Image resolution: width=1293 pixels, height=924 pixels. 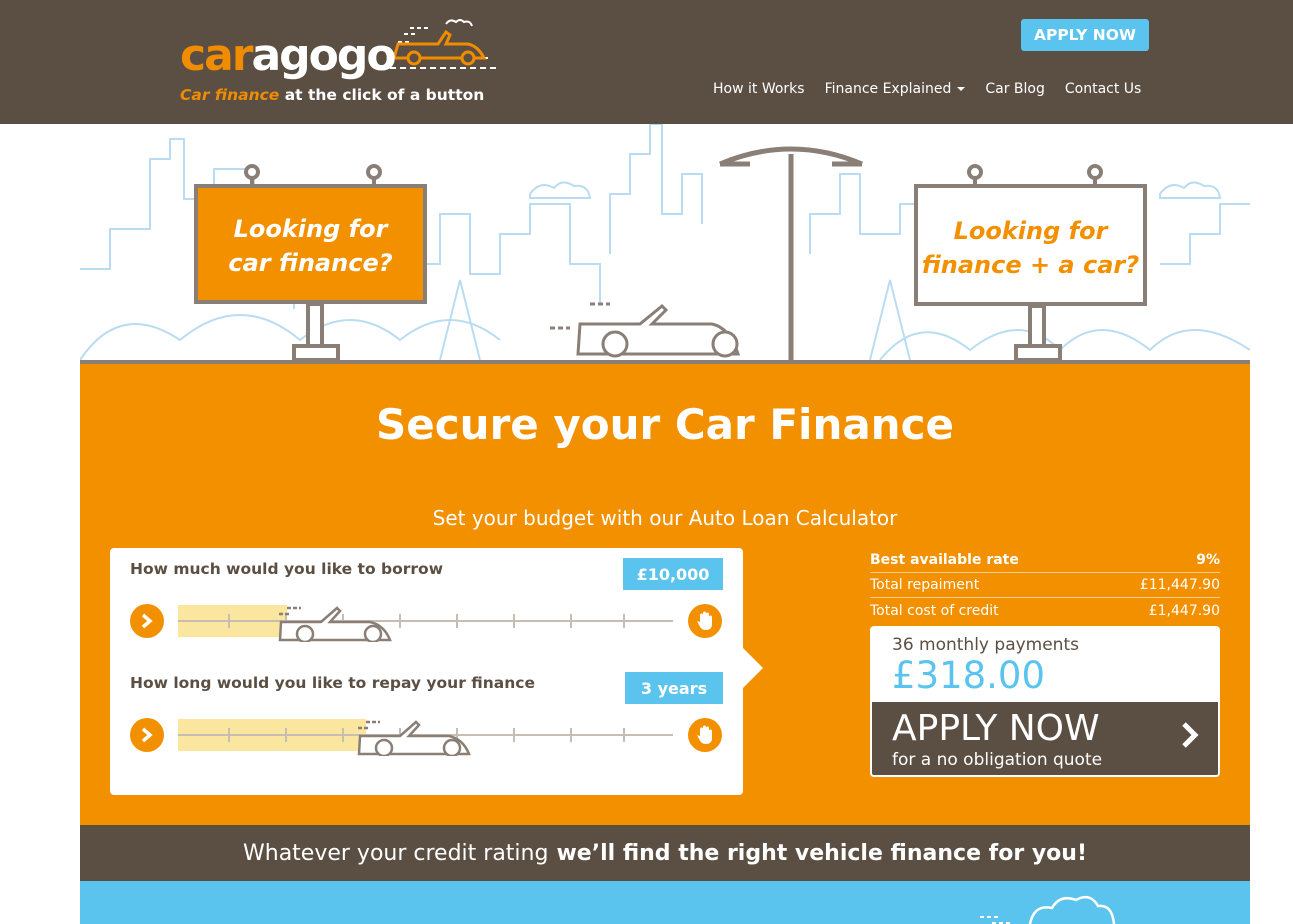 What do you see at coordinates (1045, 610) in the screenshot?
I see `cost-credit-row: Total cost of credit £1,447.90` at bounding box center [1045, 610].